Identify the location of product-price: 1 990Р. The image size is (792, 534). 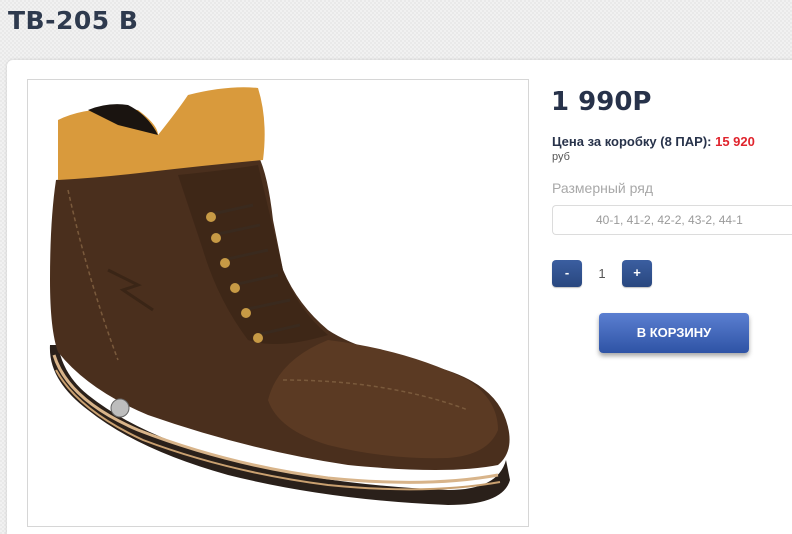
(601, 102).